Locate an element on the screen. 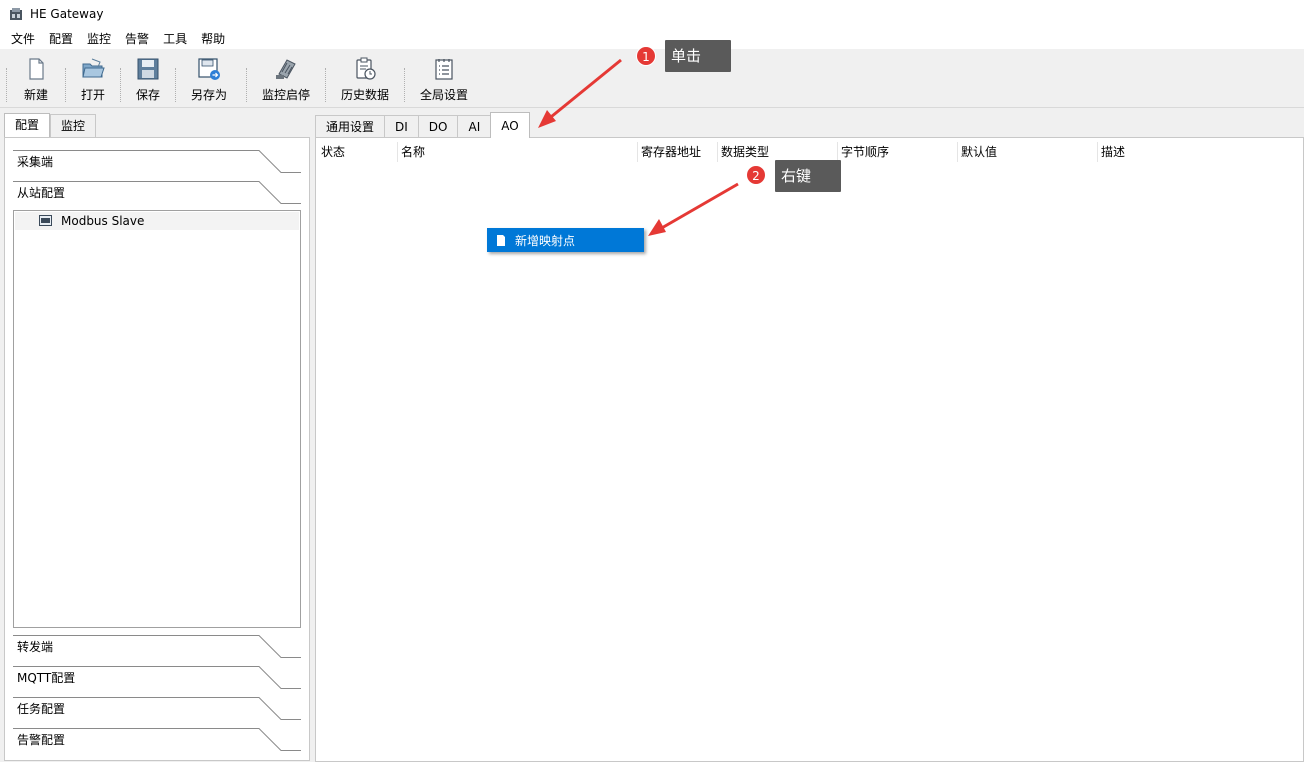 This screenshot has width=1304, height=762. save-button: 保存 is located at coordinates (148, 78).